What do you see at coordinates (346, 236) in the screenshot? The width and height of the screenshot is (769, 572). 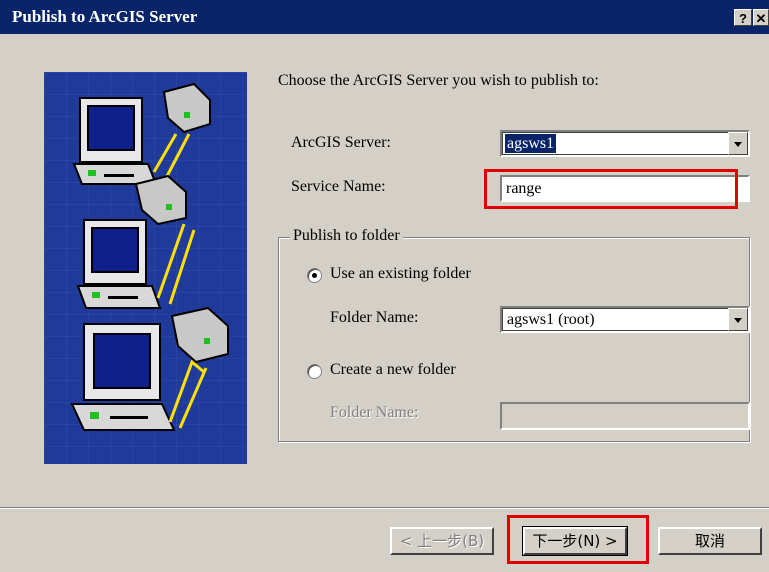 I see `publish-folder-group-title: Publish to folder` at bounding box center [346, 236].